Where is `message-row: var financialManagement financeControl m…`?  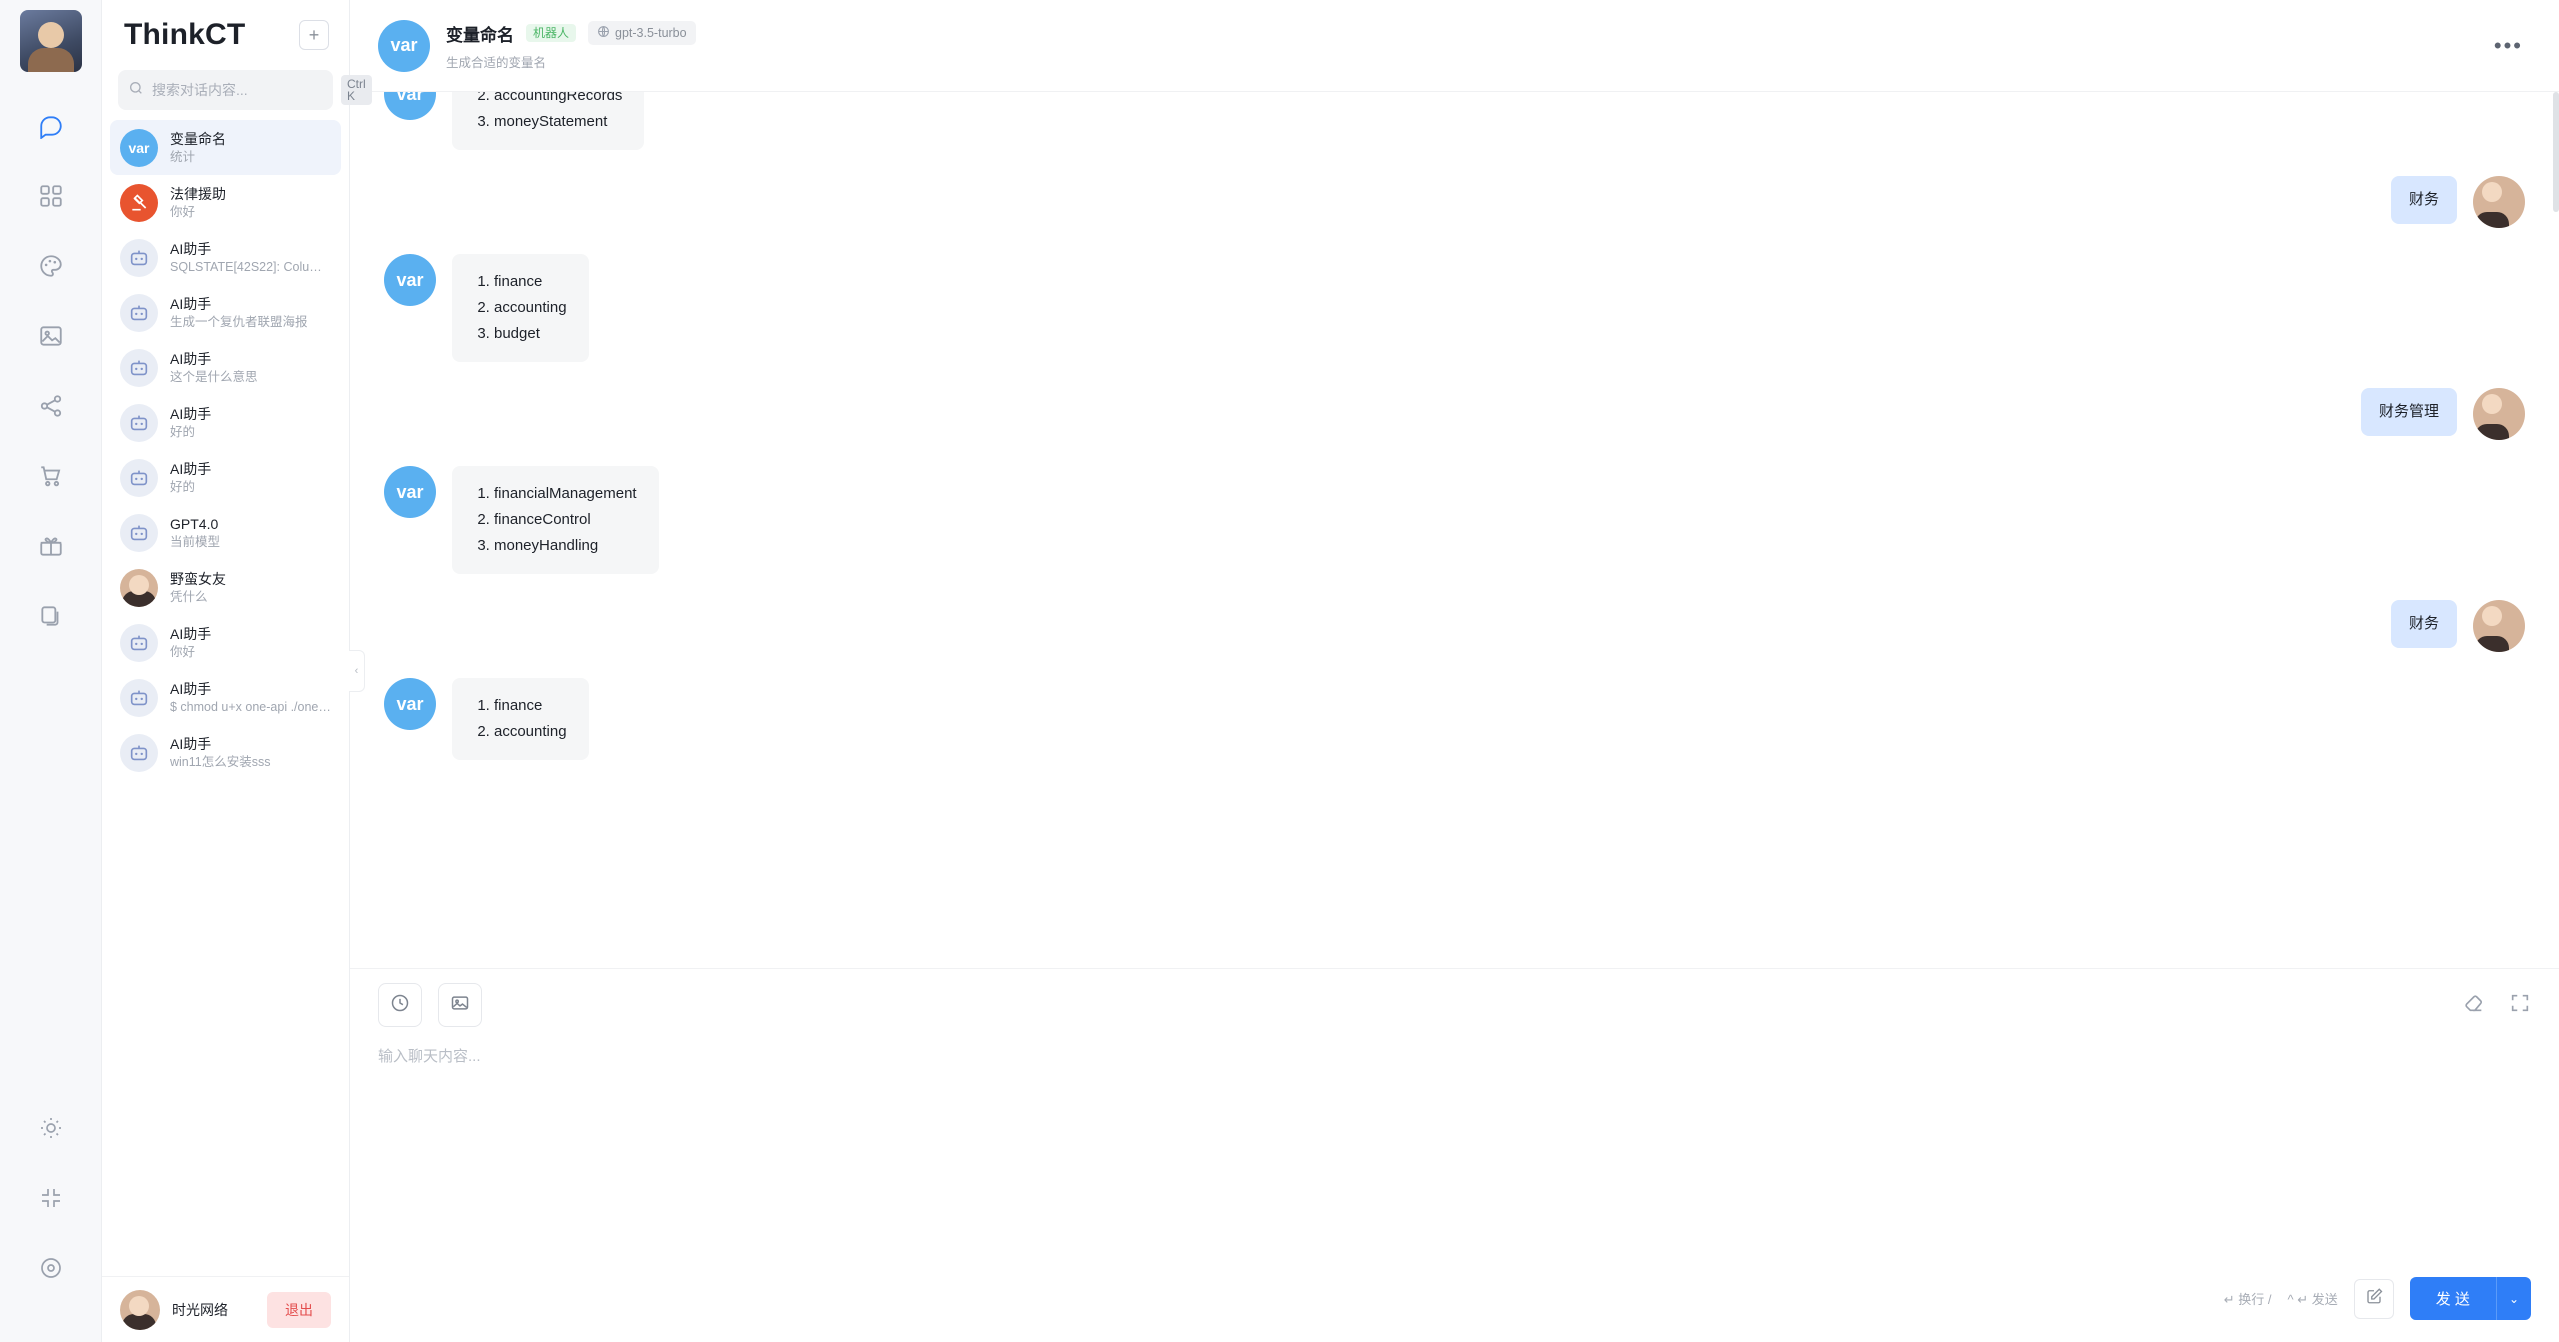
message-row: var financialManagement financeControl m… is located at coordinates (1454, 520).